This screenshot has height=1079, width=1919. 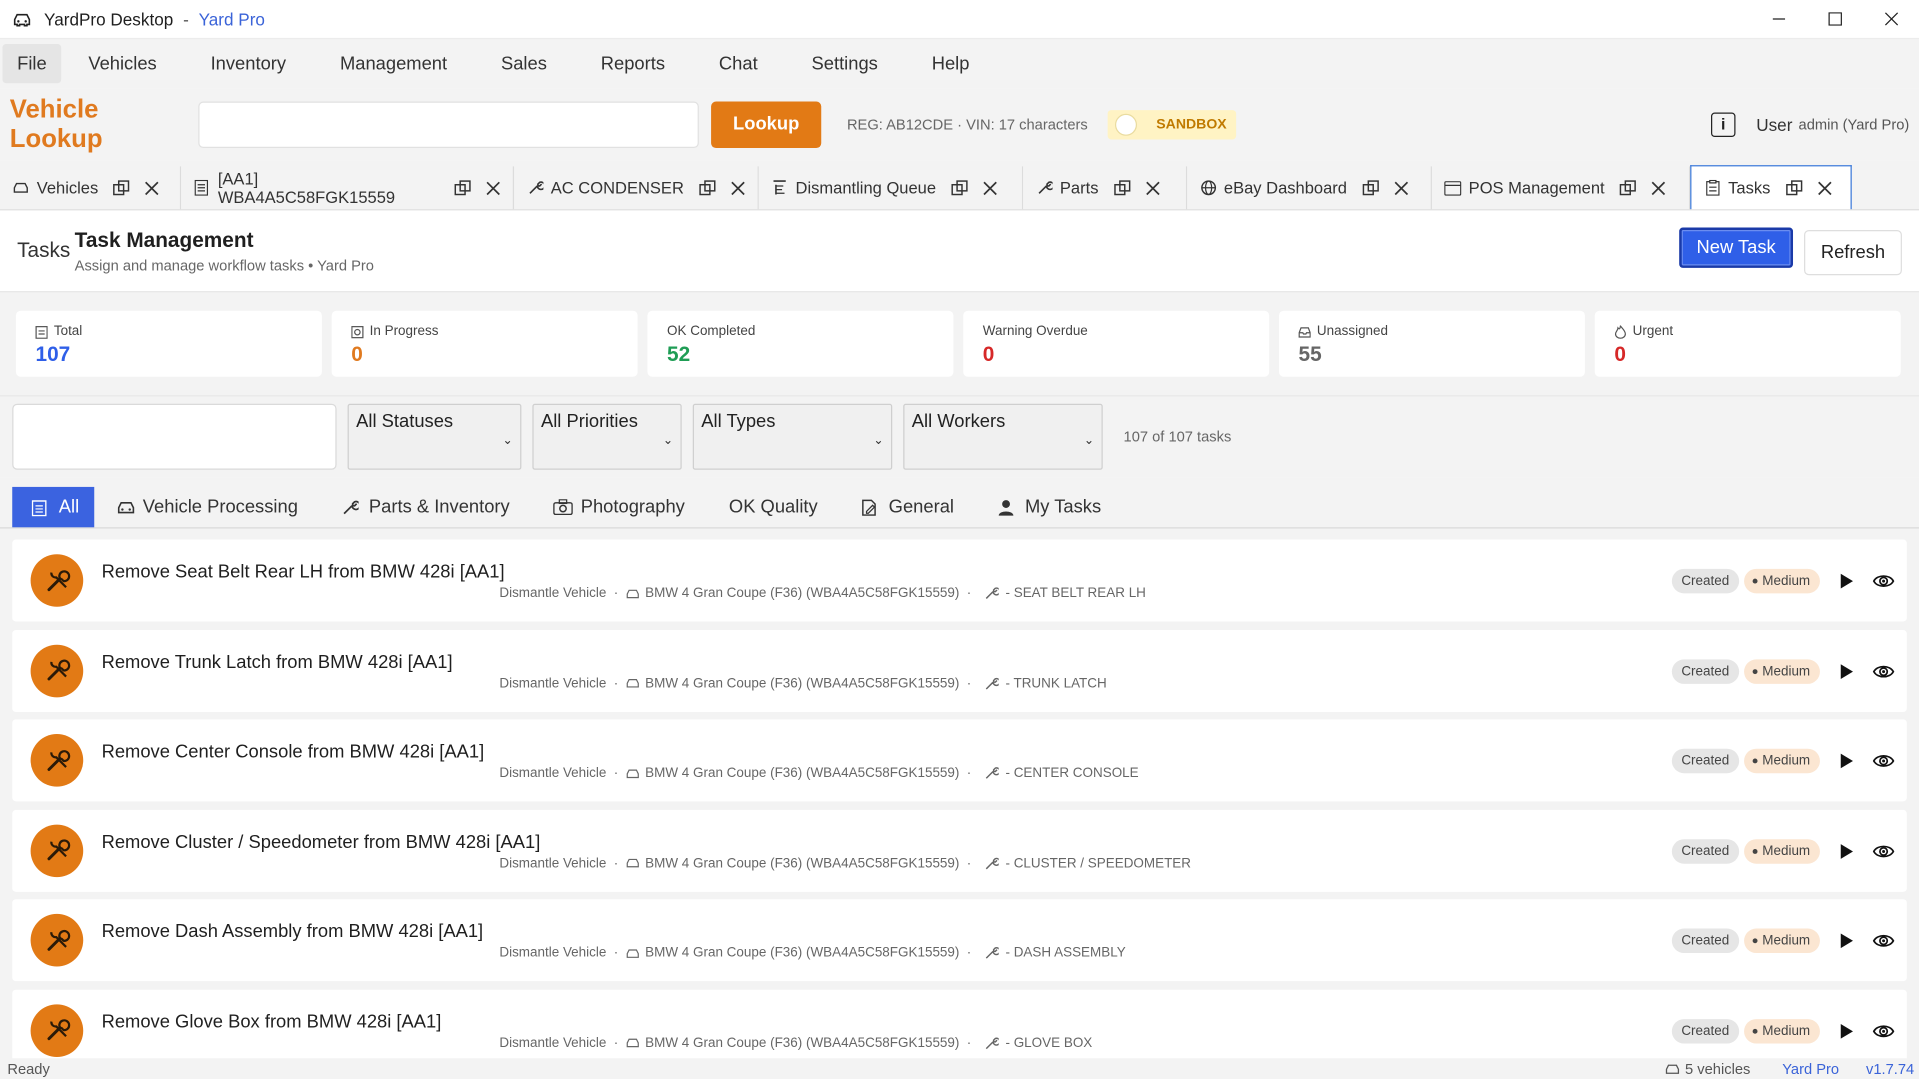 What do you see at coordinates (553, 773) in the screenshot?
I see `task-type: Dismantle Vehicle` at bounding box center [553, 773].